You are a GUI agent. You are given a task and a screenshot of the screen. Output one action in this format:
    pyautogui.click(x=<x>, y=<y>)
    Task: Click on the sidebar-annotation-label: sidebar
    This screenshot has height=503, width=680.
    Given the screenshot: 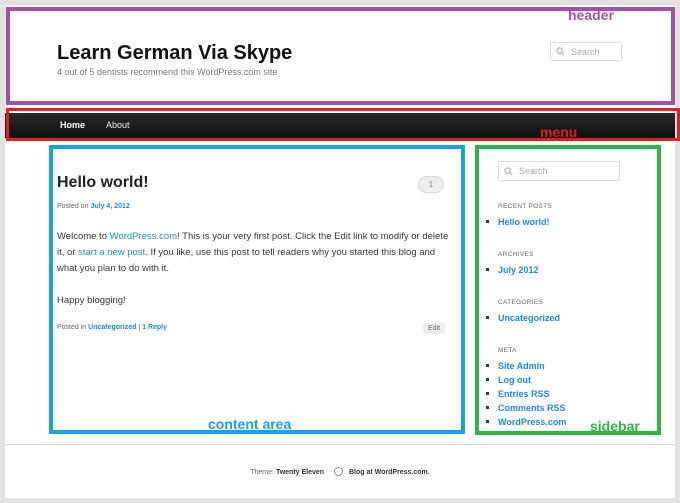 What is the action you would take?
    pyautogui.click(x=615, y=426)
    